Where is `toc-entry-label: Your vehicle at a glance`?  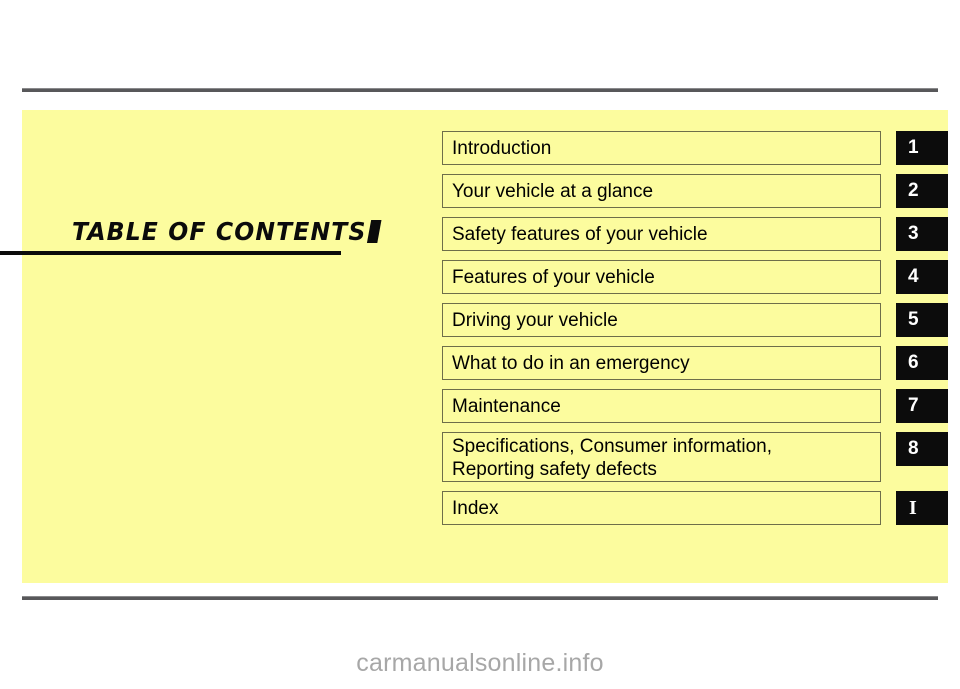
toc-entry-label: Your vehicle at a glance is located at coordinates (552, 191).